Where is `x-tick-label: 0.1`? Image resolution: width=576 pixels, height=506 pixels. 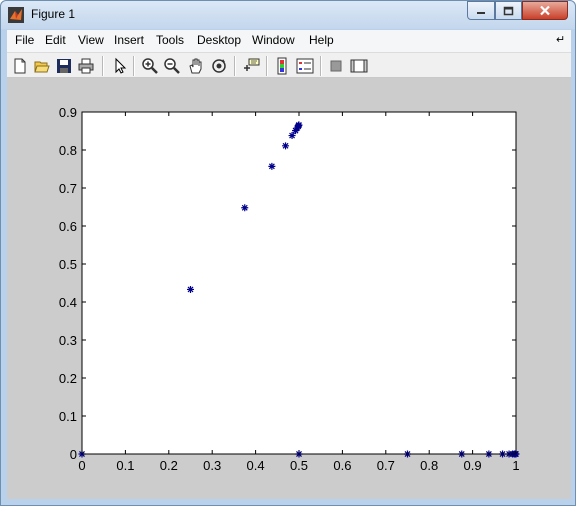 x-tick-label: 0.1 is located at coordinates (125, 465).